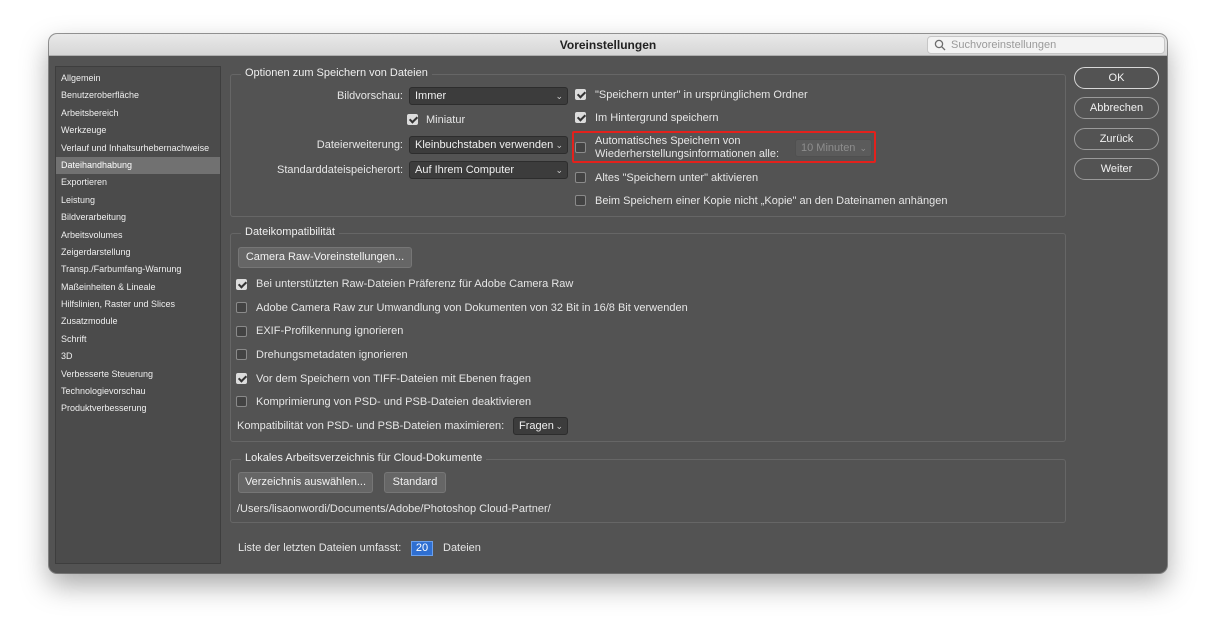  Describe the element at coordinates (138, 321) in the screenshot. I see `sidebar-item-zusatzmodule: Zusatzmodule` at that location.